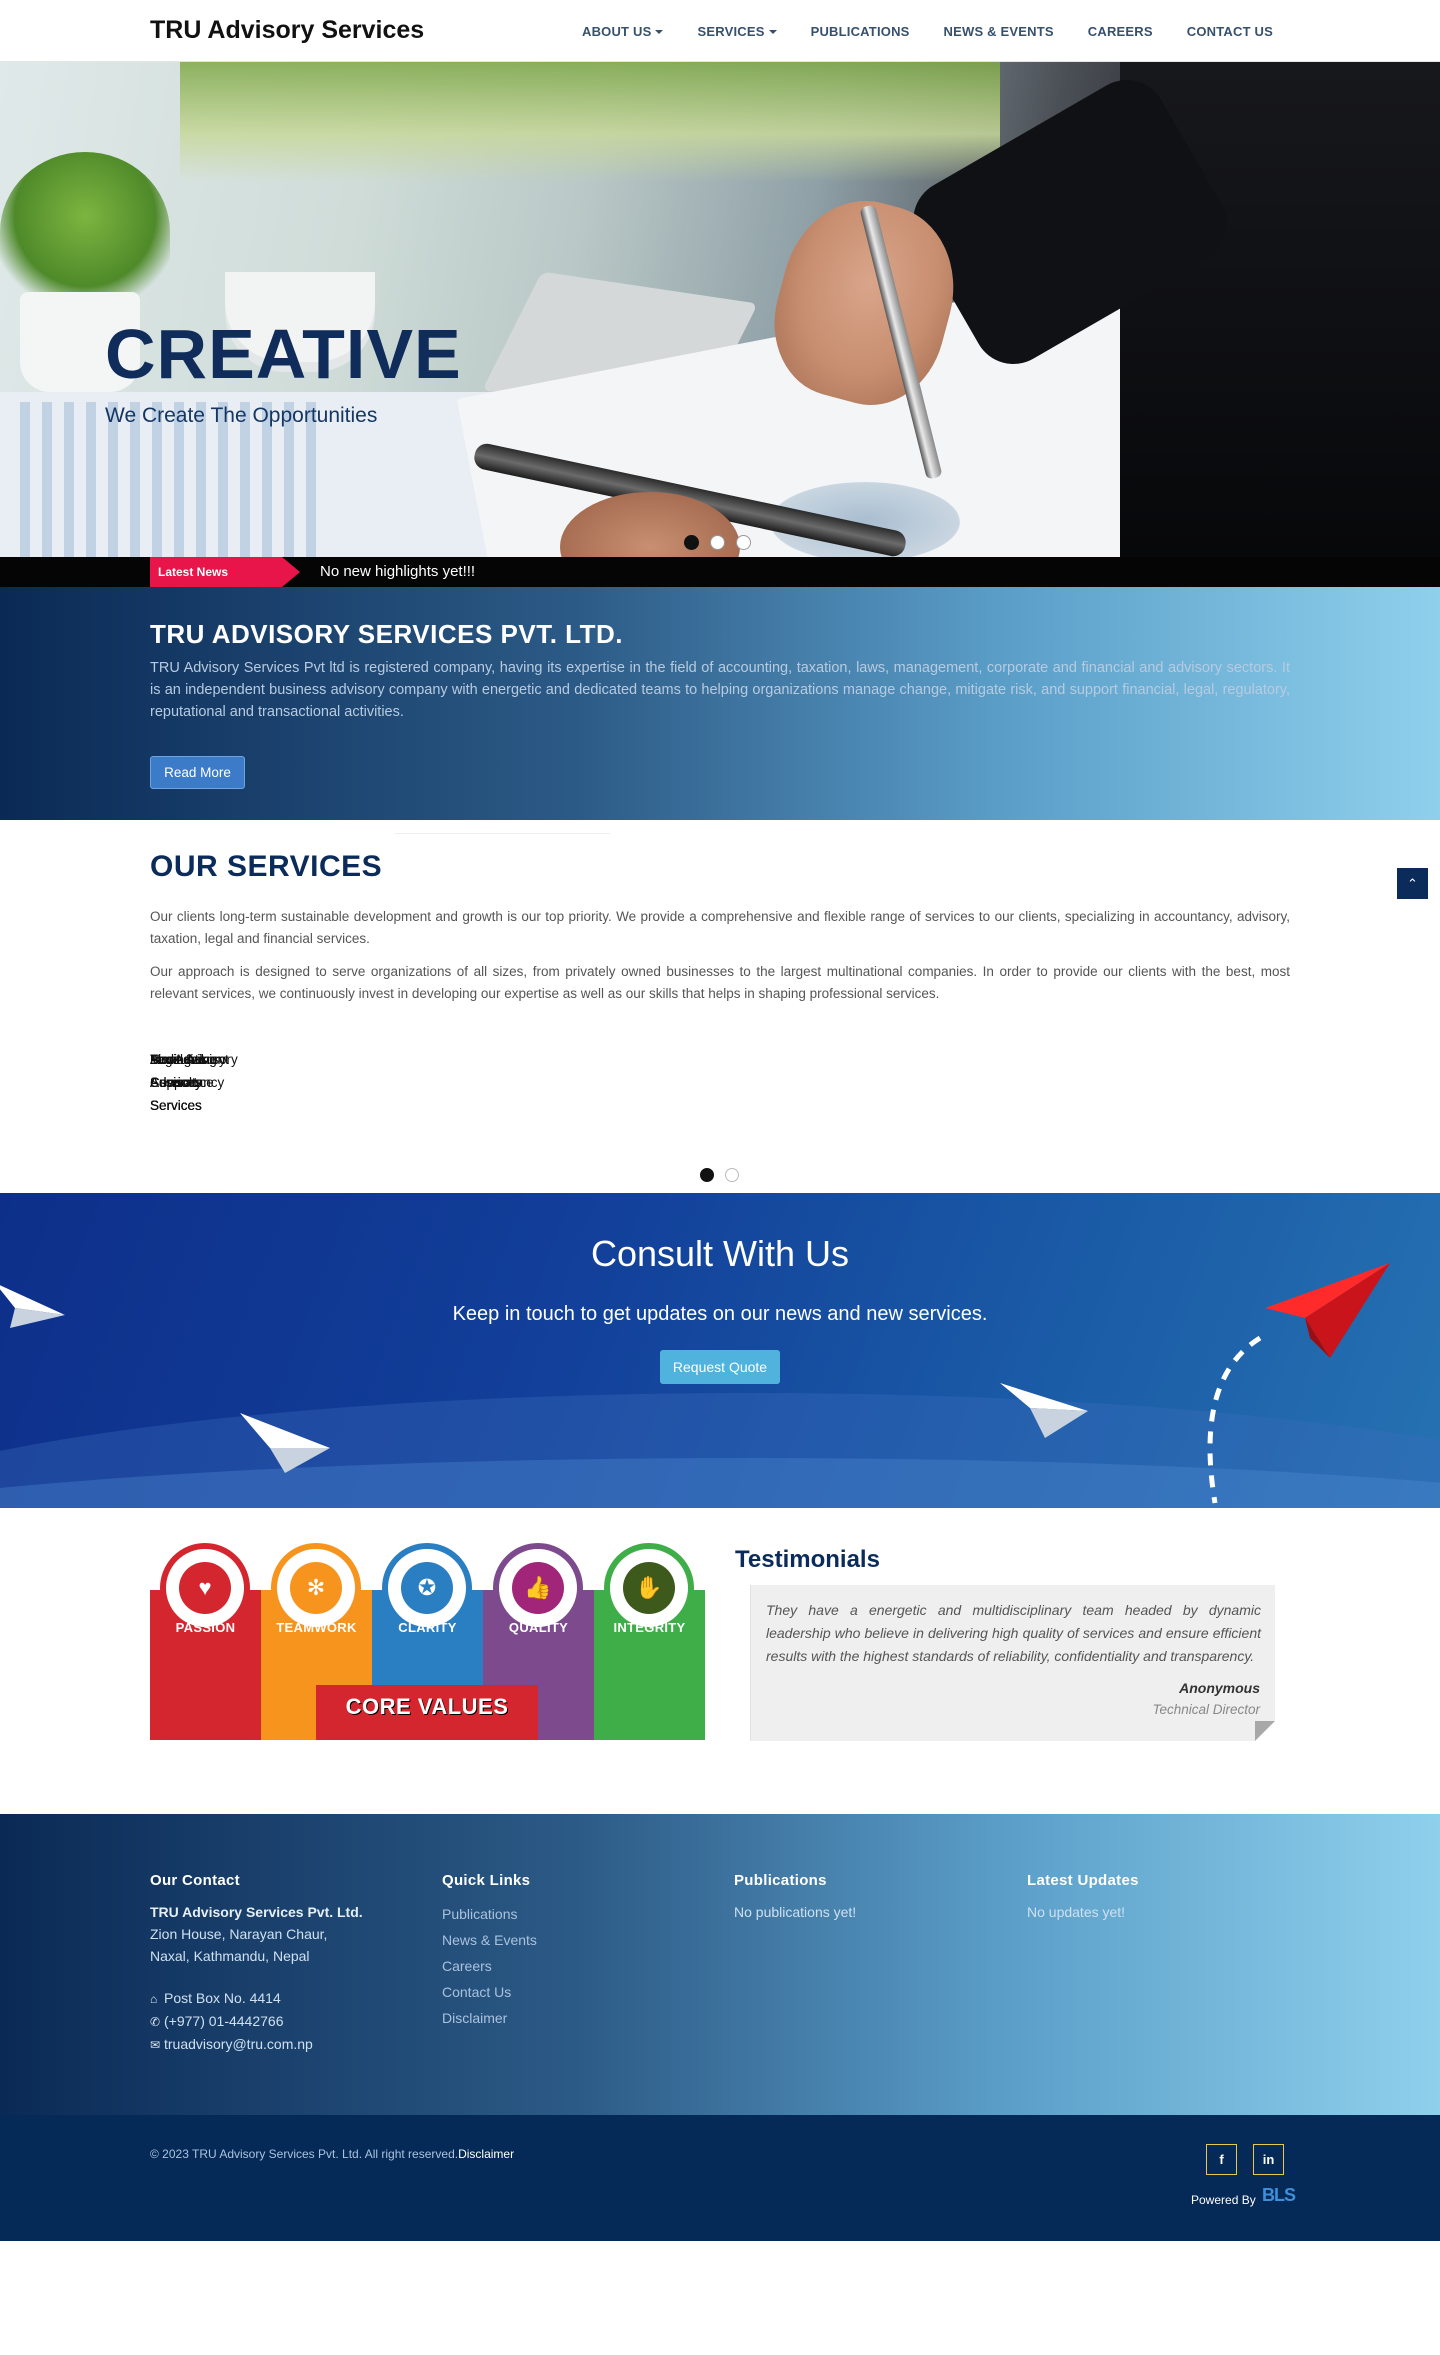  I want to click on footer-address: Naxal, Kathmandu, Nepal, so click(230, 1956).